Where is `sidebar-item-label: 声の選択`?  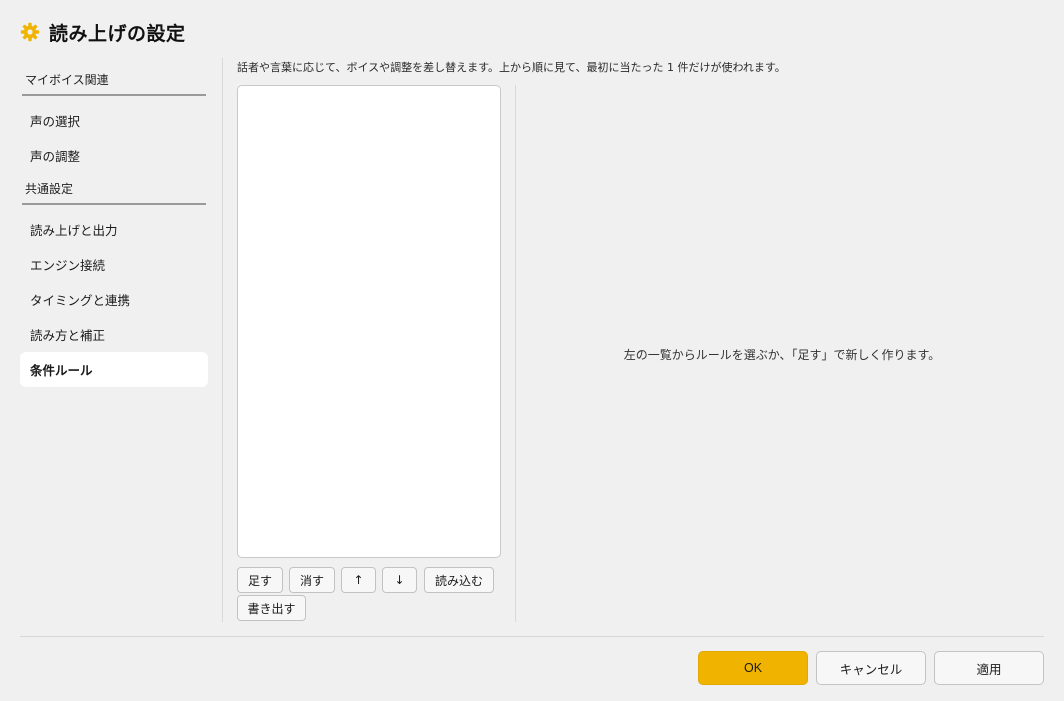
sidebar-item-label: 声の選択 is located at coordinates (55, 121).